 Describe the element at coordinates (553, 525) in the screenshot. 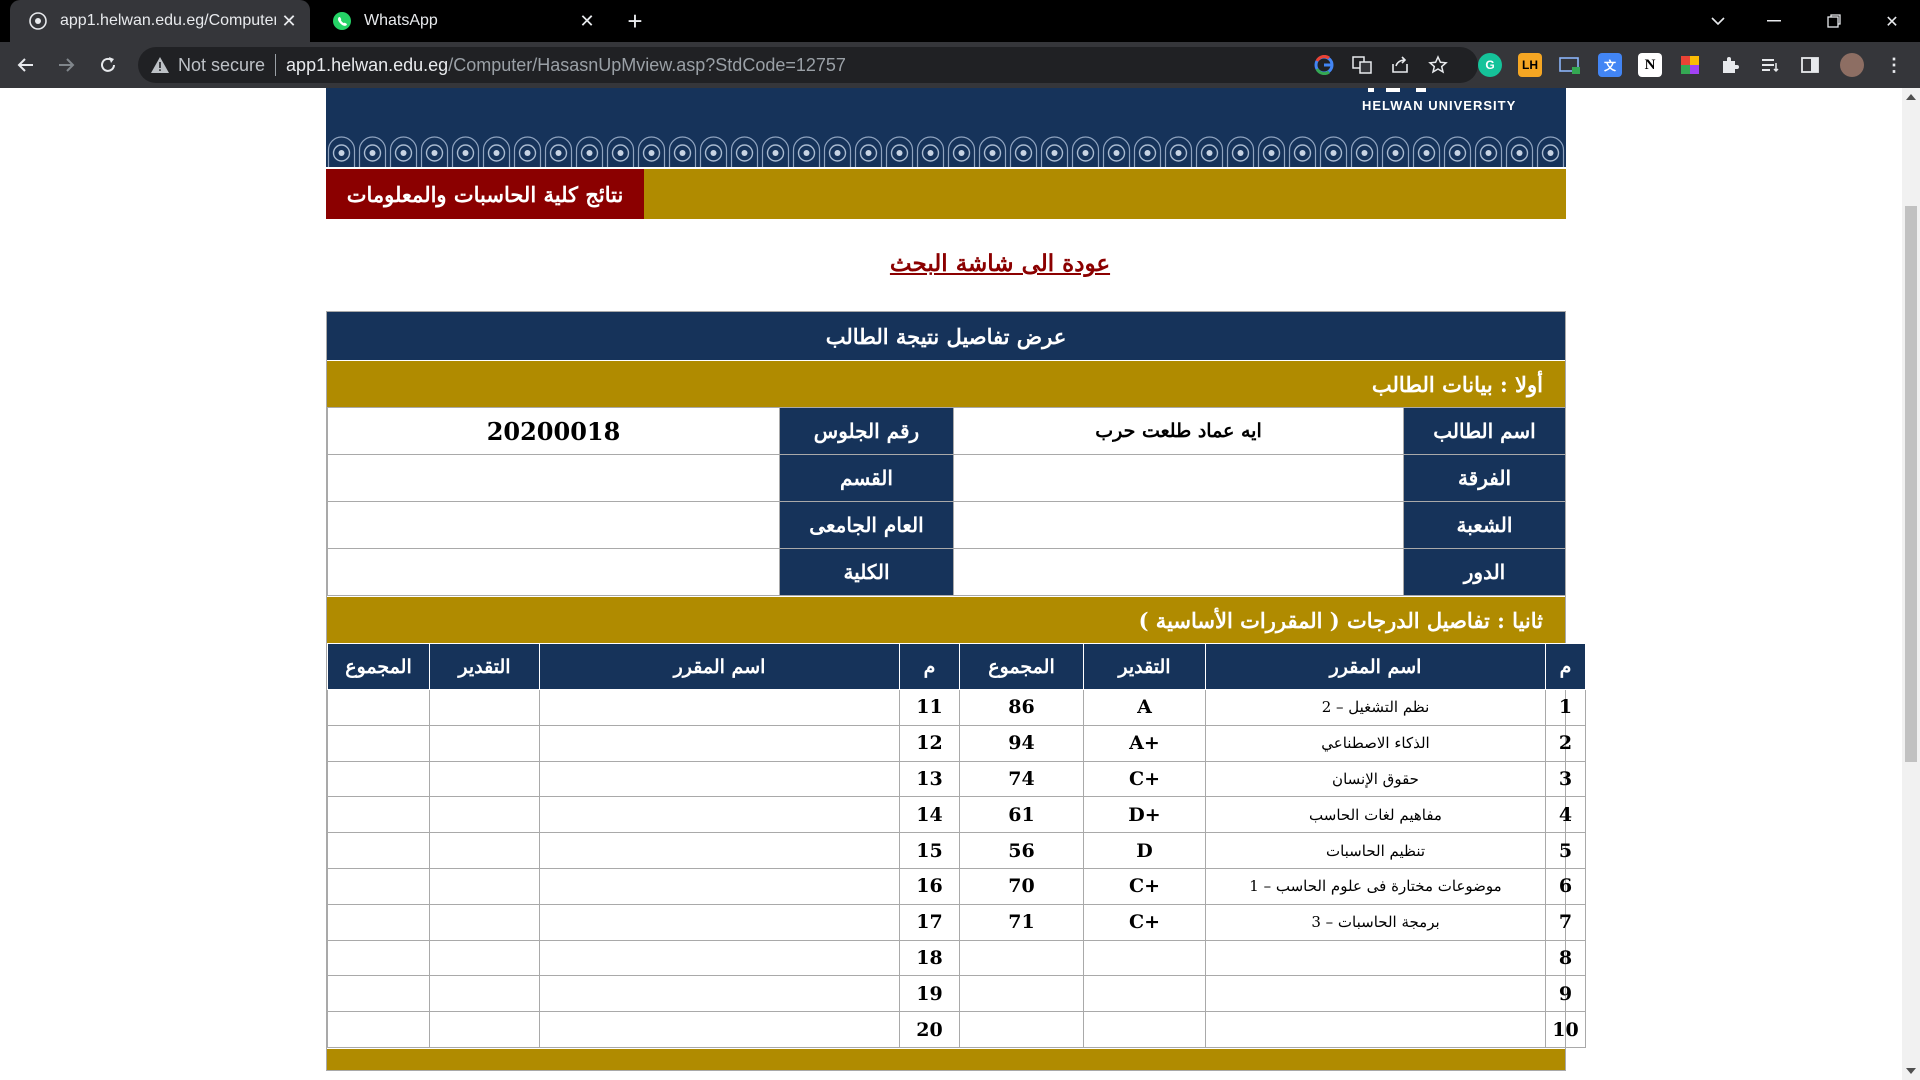

I see `year-value` at that location.